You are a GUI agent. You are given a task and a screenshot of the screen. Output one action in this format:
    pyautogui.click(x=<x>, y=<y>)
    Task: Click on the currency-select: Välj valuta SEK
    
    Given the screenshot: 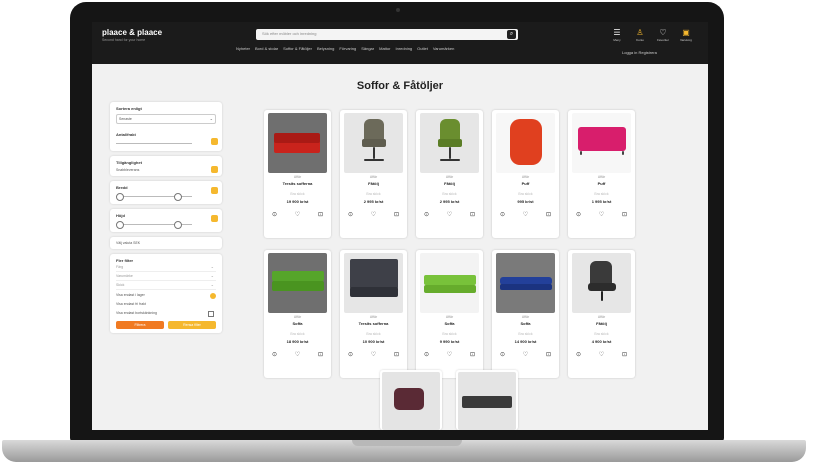 What is the action you would take?
    pyautogui.click(x=166, y=243)
    